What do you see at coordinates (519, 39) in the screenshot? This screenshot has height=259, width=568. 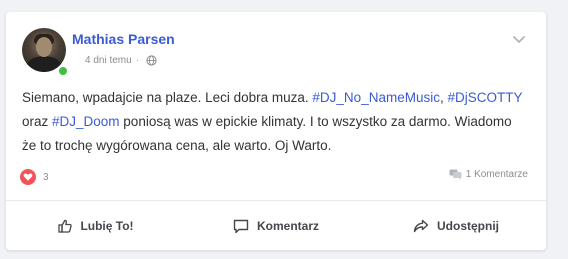 I see `chevron-down-icon` at bounding box center [519, 39].